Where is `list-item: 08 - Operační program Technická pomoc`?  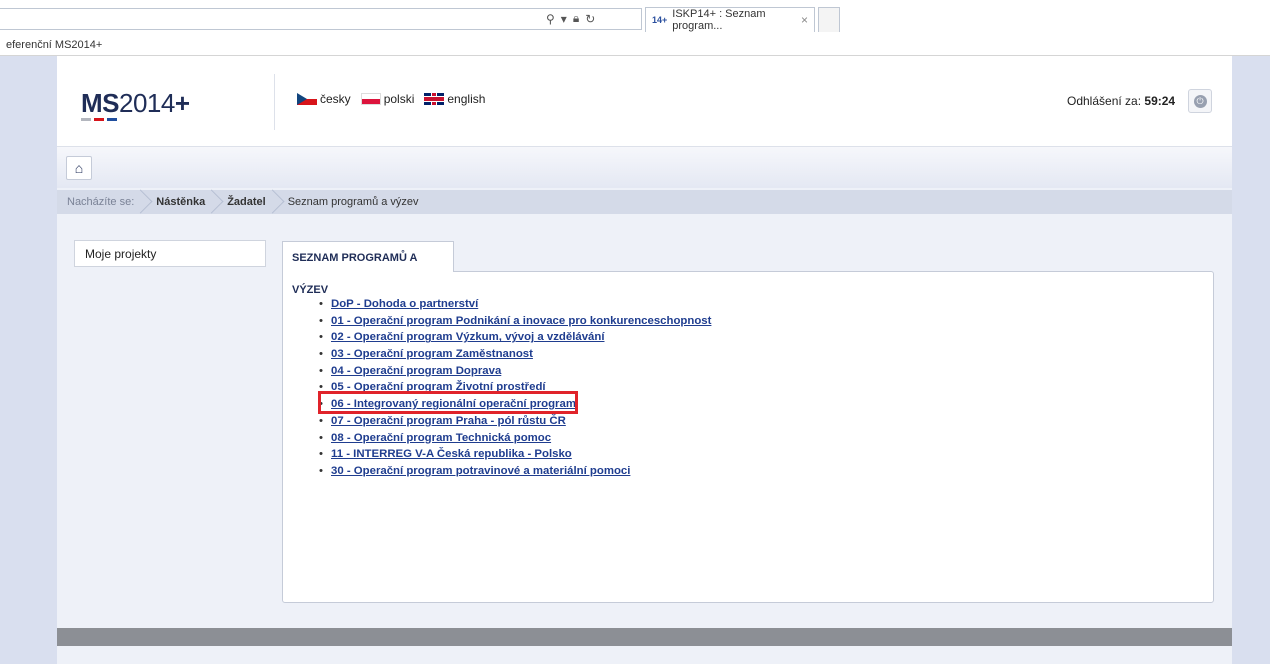 list-item: 08 - Operační program Technická pomoc is located at coordinates (514, 438).